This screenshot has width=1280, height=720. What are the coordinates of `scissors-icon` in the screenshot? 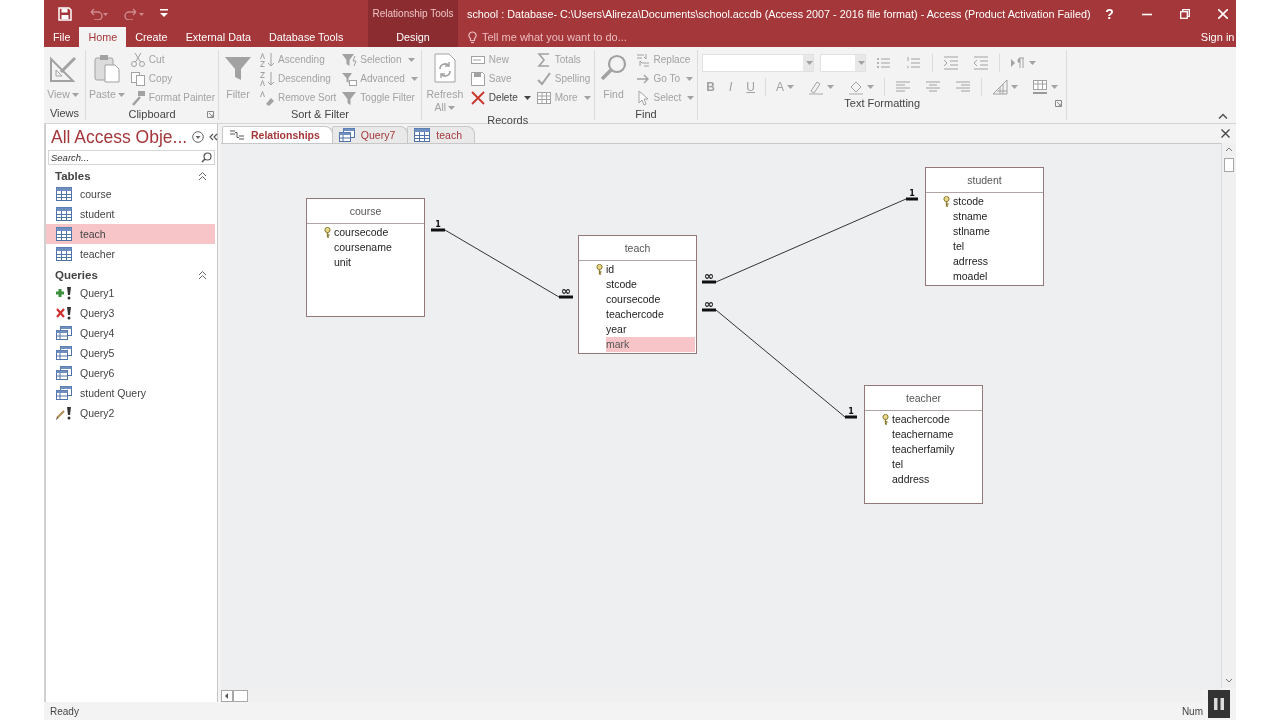 It's located at (137, 59).